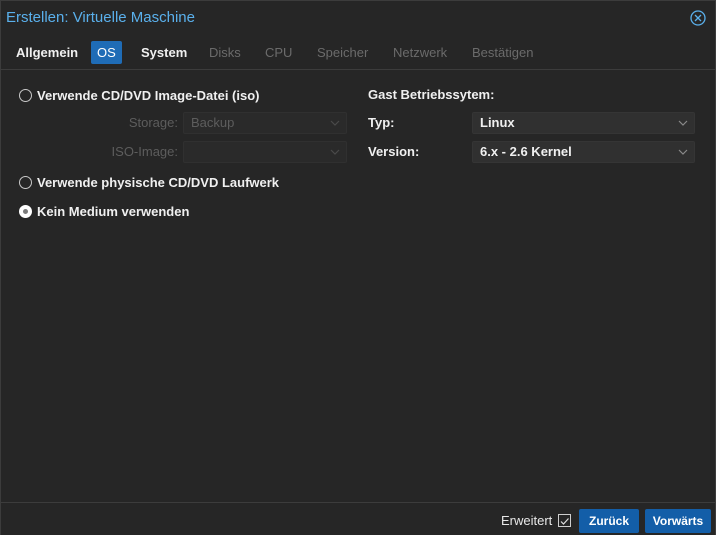 This screenshot has height=535, width=716. Describe the element at coordinates (497, 122) in the screenshot. I see `os-type-value: Linux` at that location.